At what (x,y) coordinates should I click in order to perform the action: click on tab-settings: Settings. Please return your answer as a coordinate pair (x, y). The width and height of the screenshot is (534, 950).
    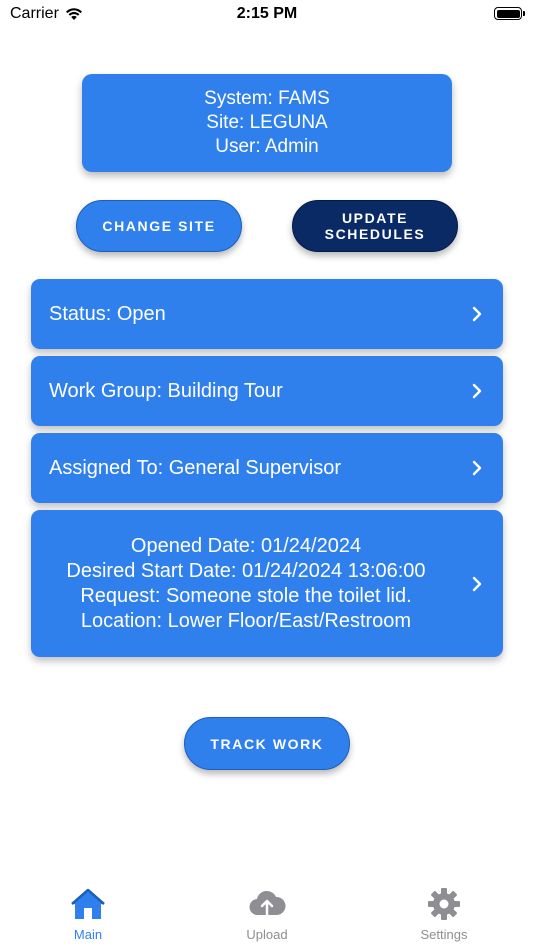
    Looking at the image, I should click on (444, 913).